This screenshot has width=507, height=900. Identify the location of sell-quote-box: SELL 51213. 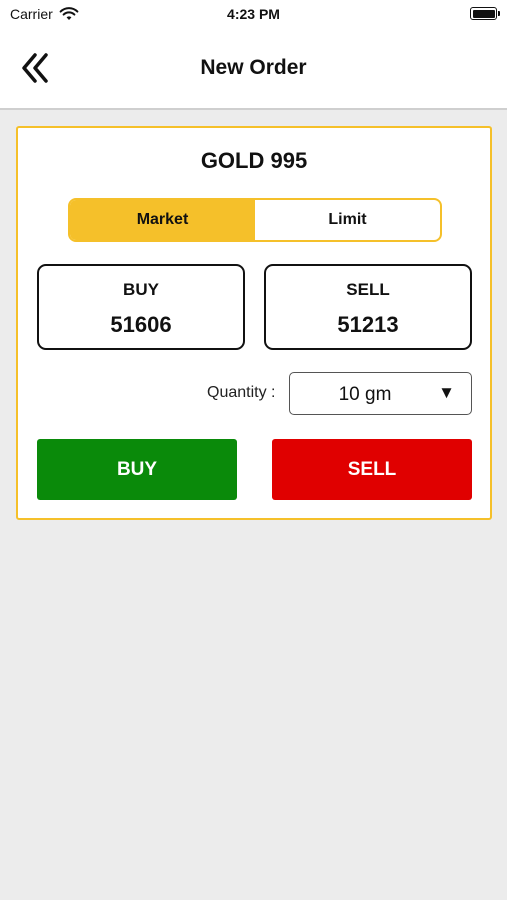
(368, 307).